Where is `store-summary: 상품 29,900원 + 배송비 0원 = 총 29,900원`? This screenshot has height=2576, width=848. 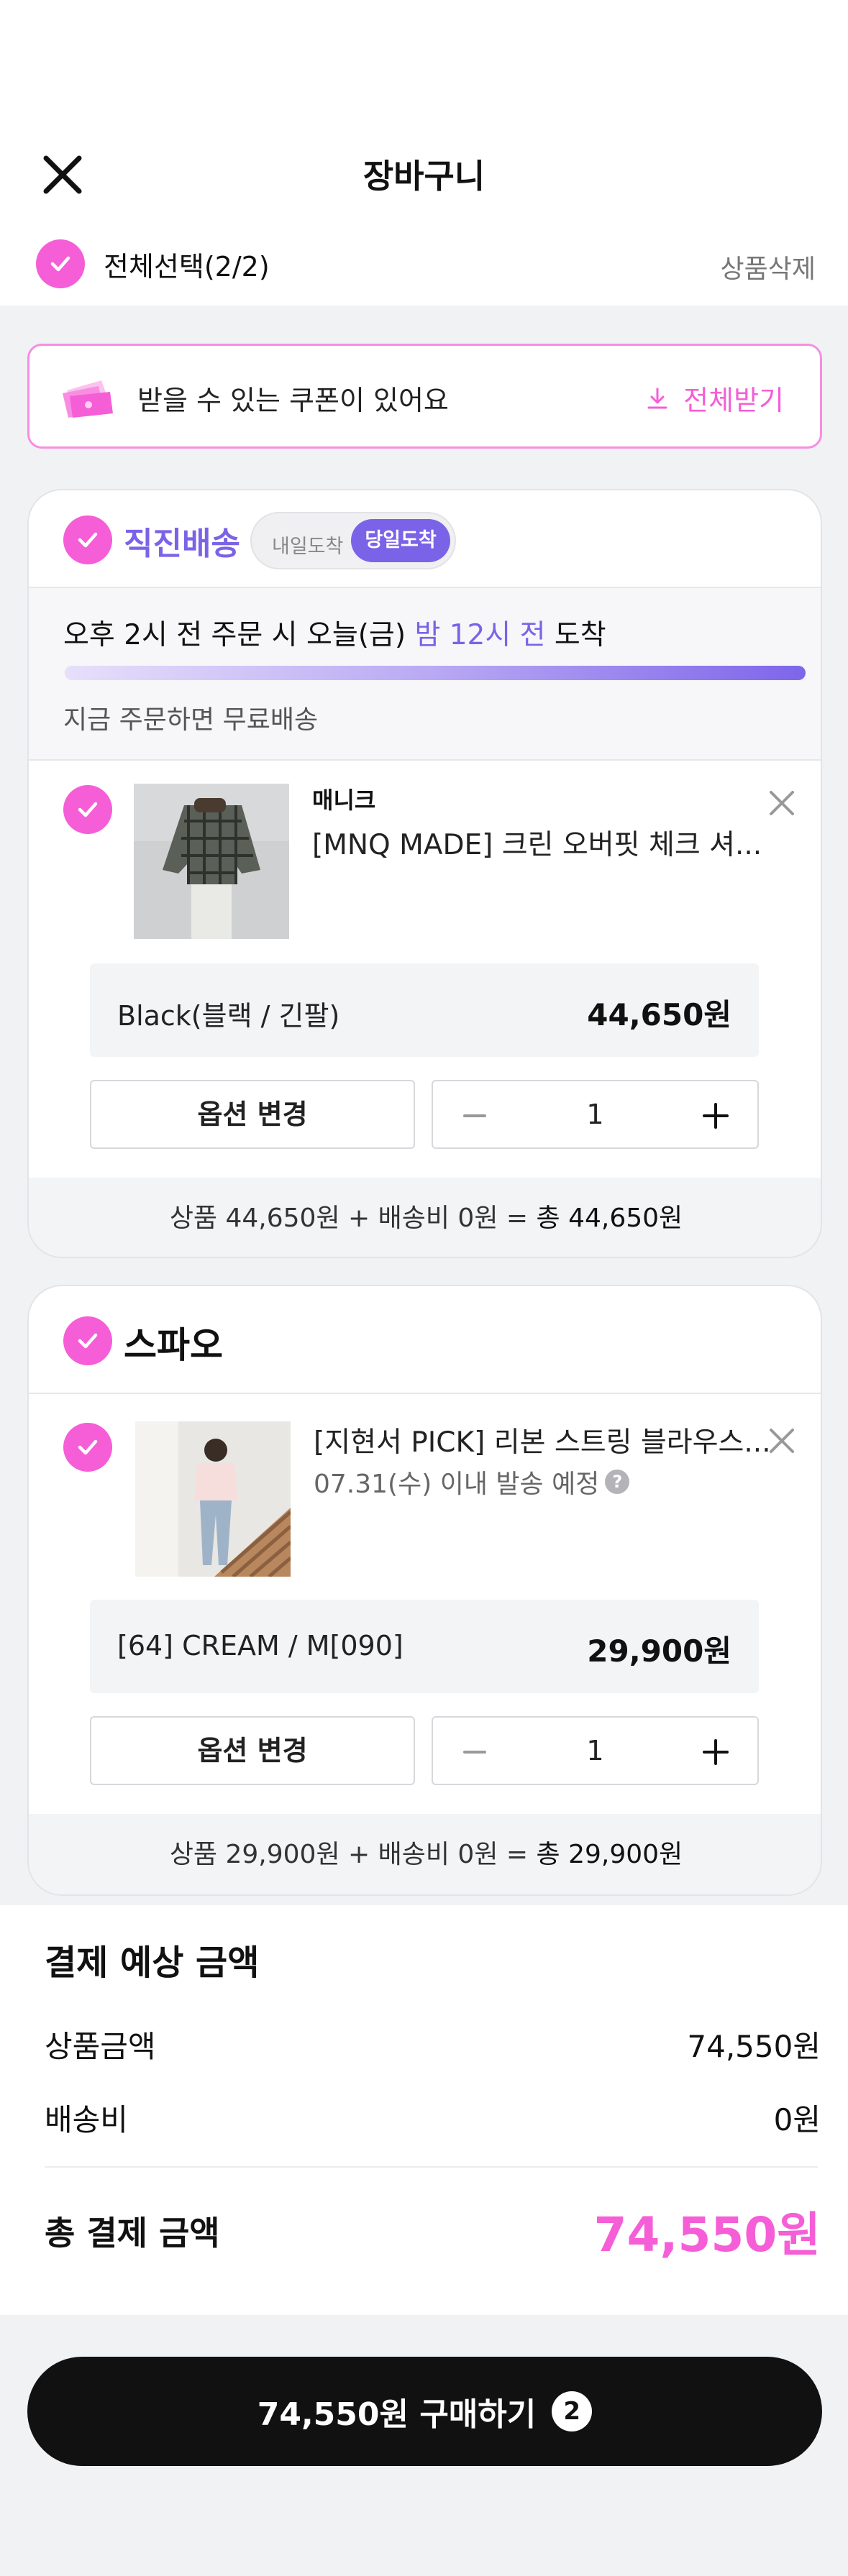
store-summary: 상품 29,900원 + 배송비 0원 = 총 29,900원 is located at coordinates (425, 1854).